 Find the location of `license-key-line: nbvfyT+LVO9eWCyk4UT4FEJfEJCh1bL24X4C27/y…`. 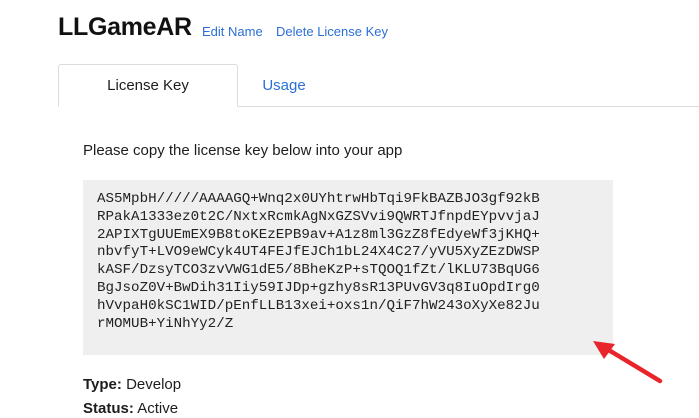

license-key-line: nbvfyT+LVO9eWCyk4UT4FEJfEJCh1bL24X4C27/y… is located at coordinates (318, 252).